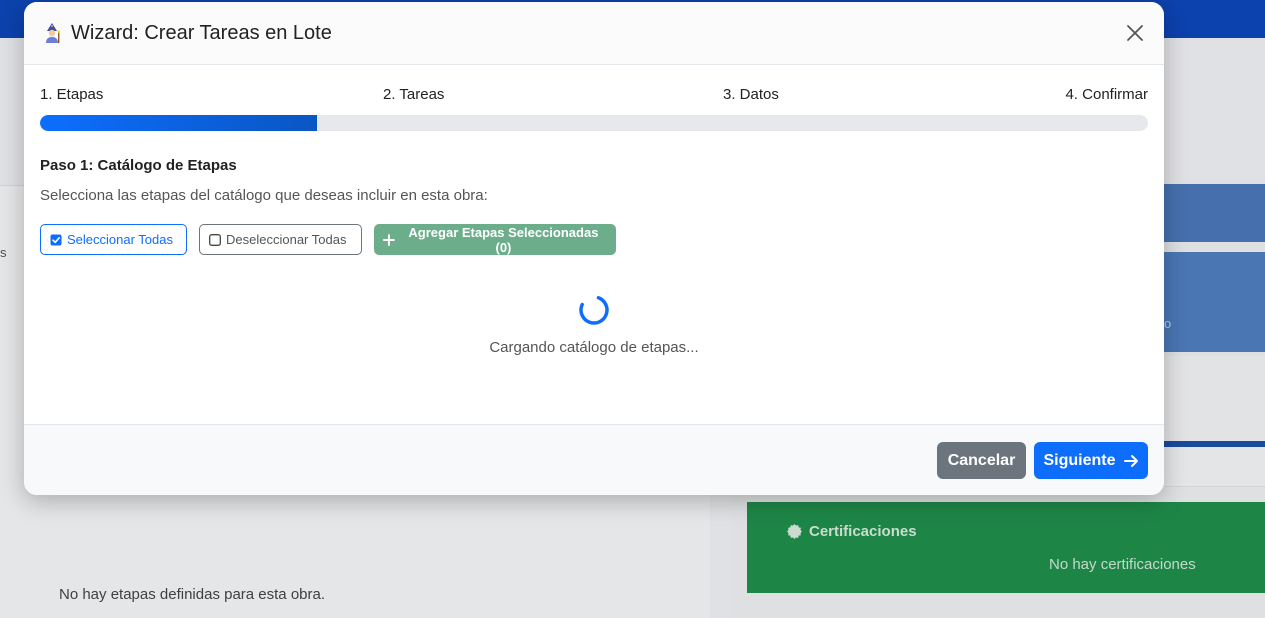  Describe the element at coordinates (201, 32) in the screenshot. I see `modal-title-text: Wizard: Crear Tareas en Lote` at that location.